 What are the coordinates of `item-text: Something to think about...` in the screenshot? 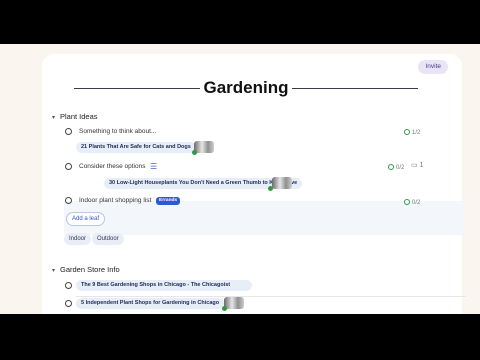 It's located at (118, 131).